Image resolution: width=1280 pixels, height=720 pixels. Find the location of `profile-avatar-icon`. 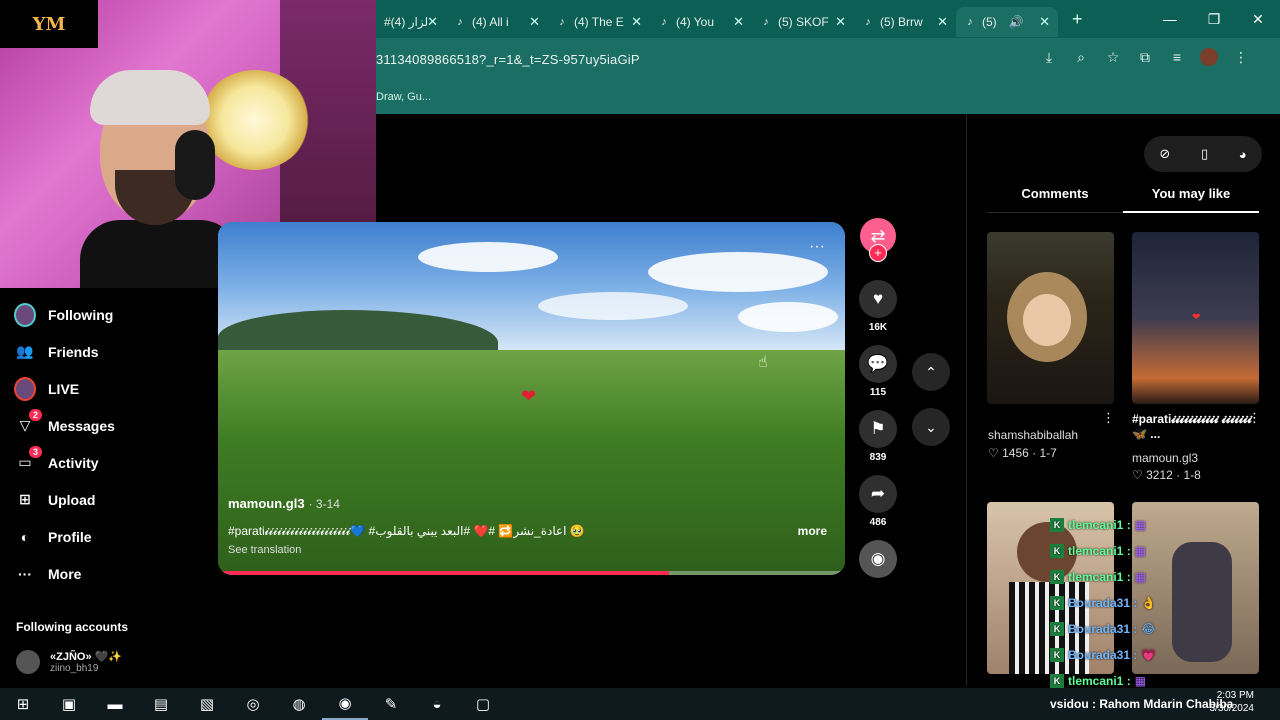

profile-avatar-icon is located at coordinates (1209, 57).